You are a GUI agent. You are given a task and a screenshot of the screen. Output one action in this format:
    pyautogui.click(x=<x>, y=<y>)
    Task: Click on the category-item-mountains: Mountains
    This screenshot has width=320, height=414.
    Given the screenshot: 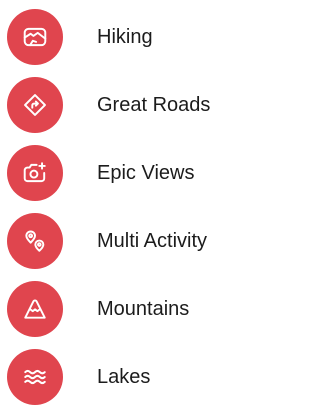 What is the action you would take?
    pyautogui.click(x=128, y=309)
    